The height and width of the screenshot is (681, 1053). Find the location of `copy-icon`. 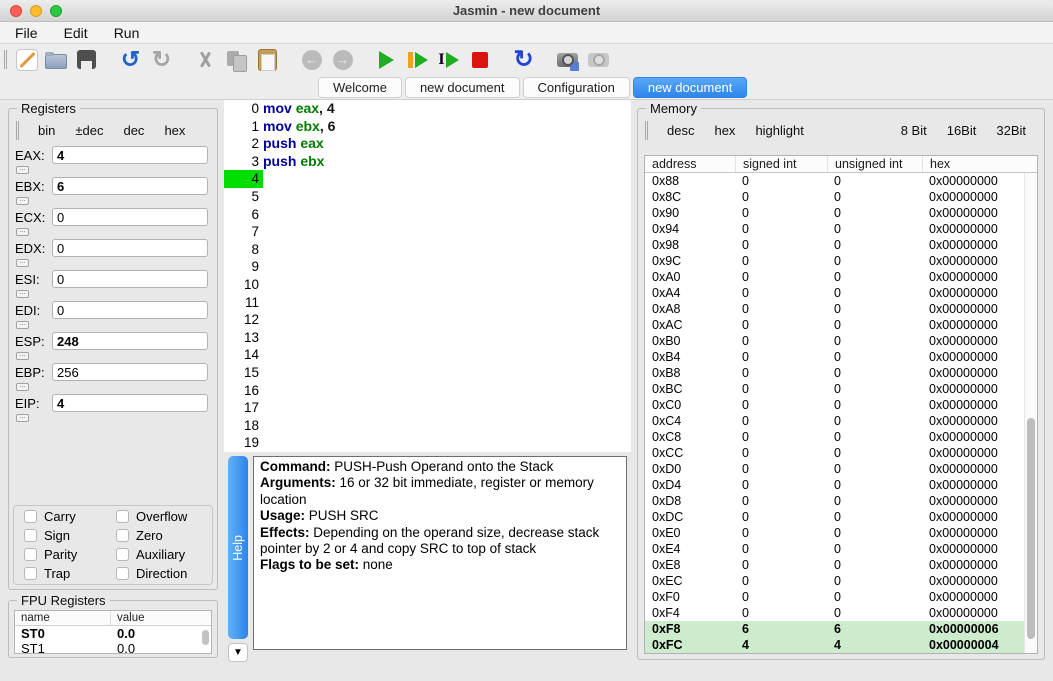

copy-icon is located at coordinates (236, 60).